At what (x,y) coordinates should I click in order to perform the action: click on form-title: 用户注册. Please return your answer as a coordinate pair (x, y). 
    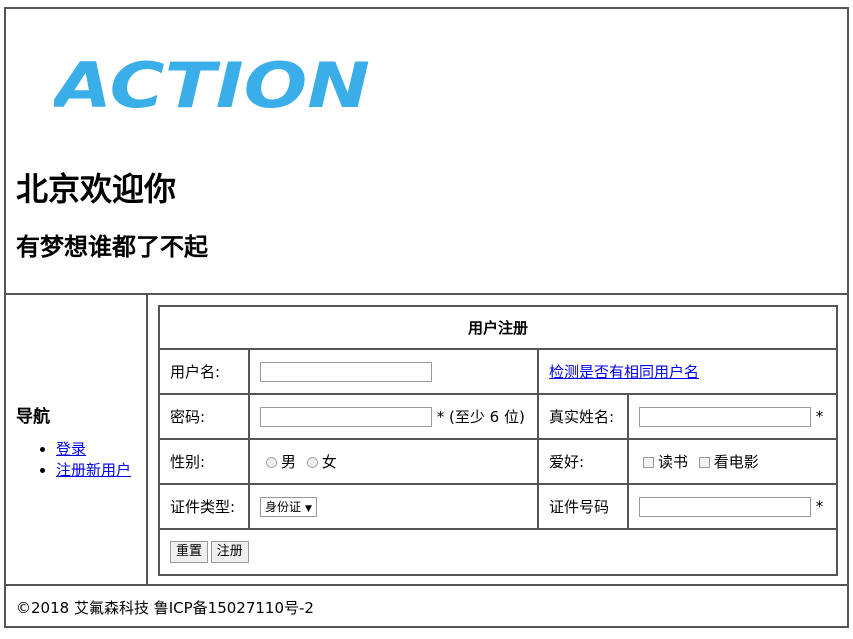
    Looking at the image, I should click on (498, 328).